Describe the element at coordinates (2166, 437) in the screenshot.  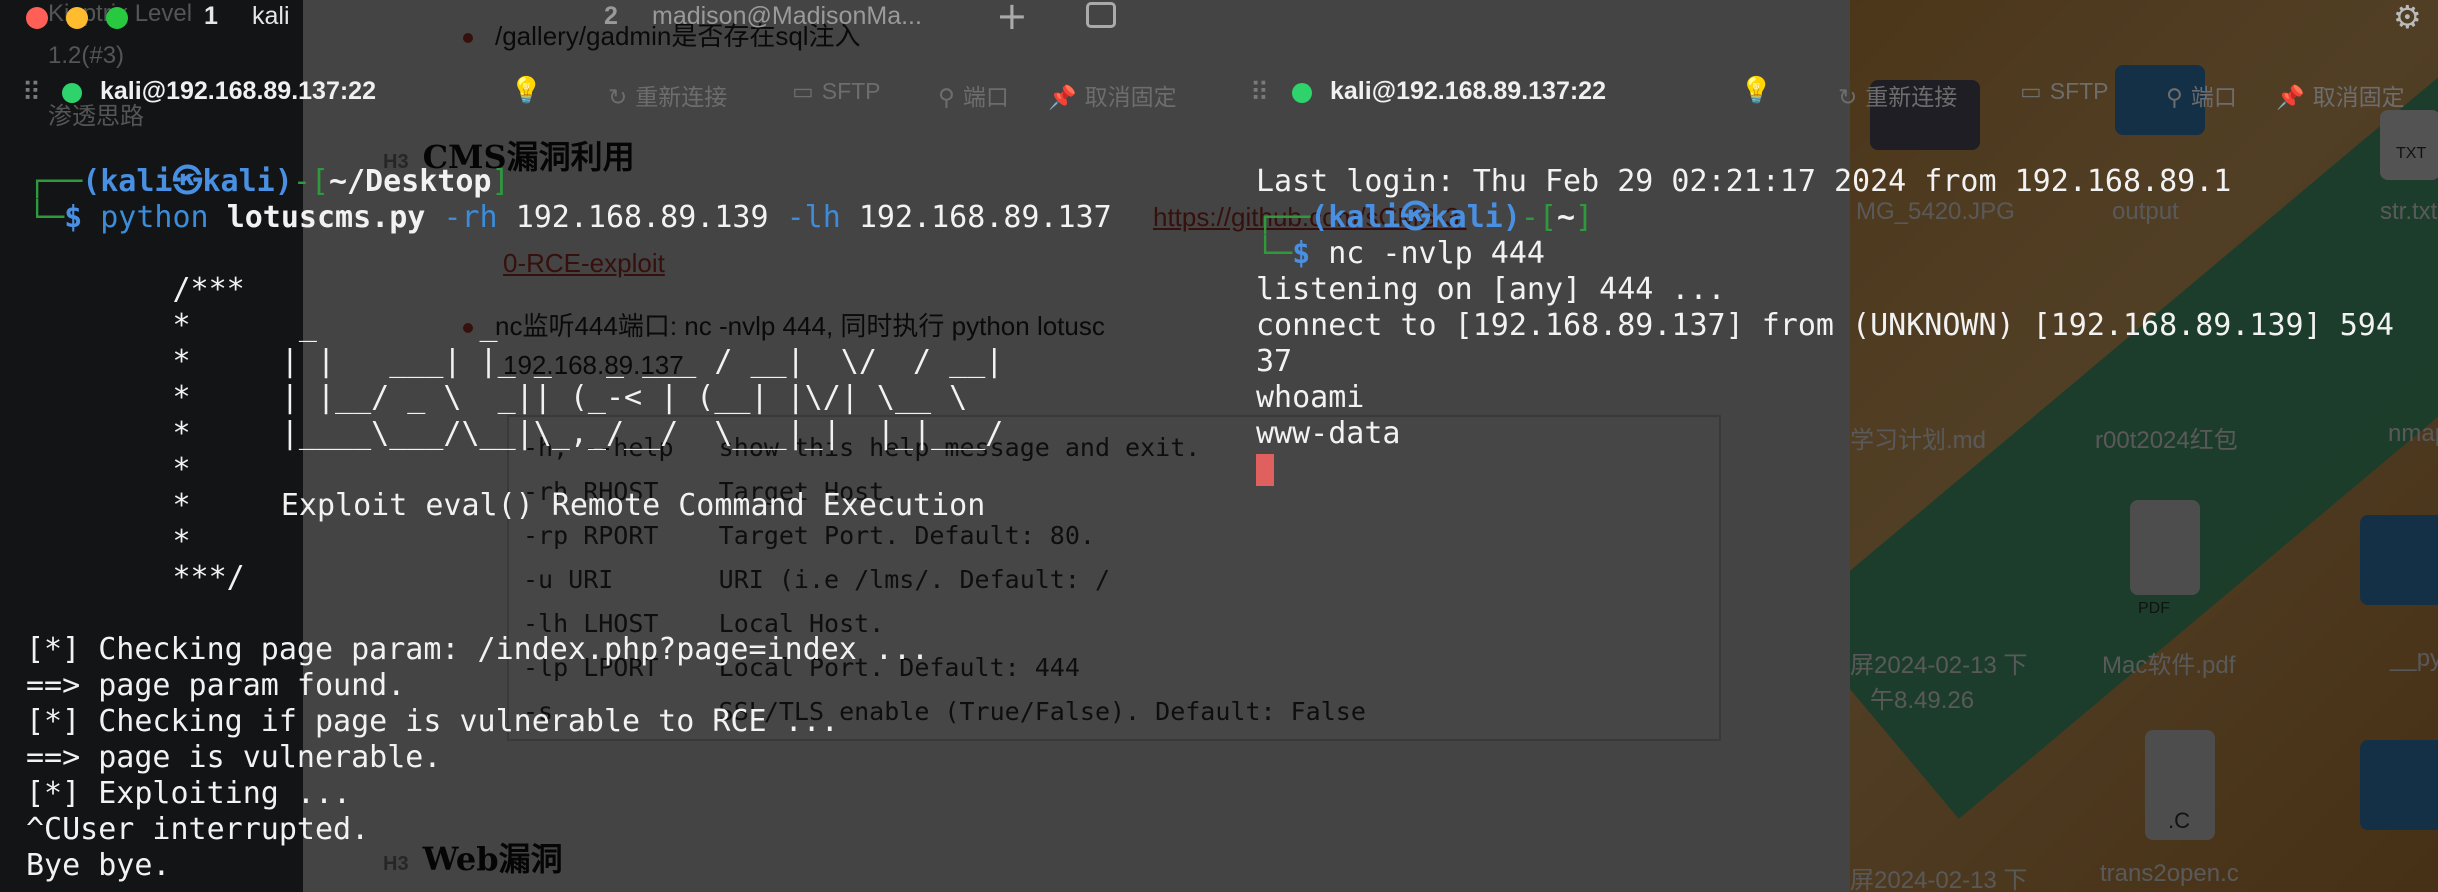
I see `desktop-file-label: r00t2024红包` at that location.